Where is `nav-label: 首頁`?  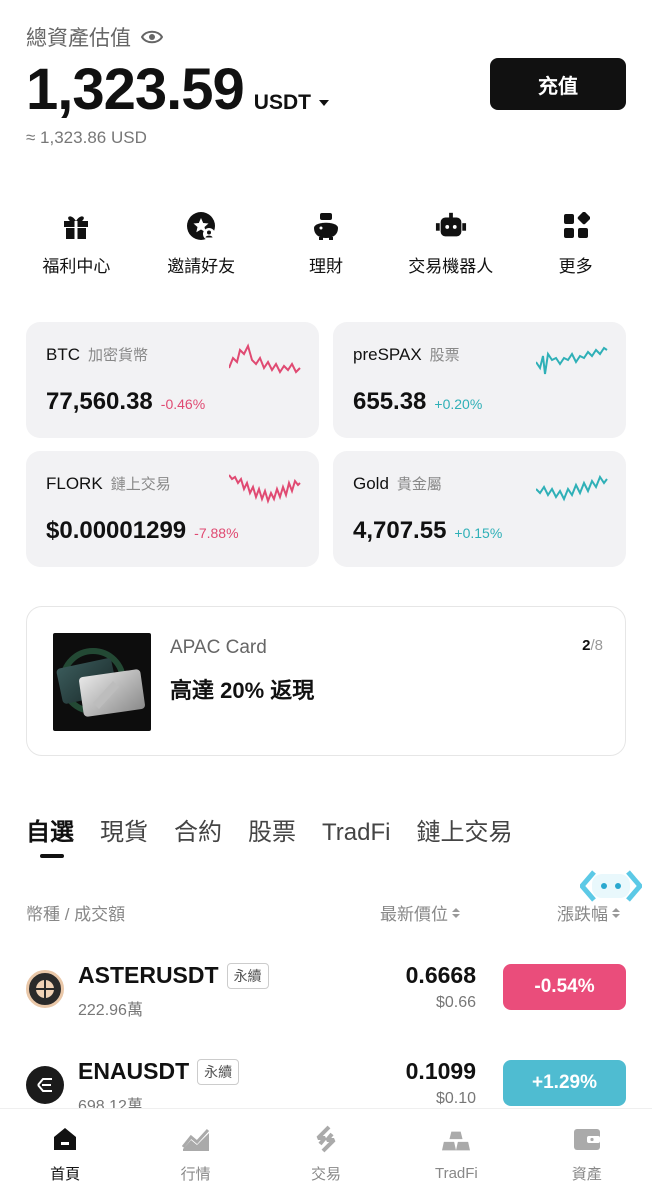 nav-label: 首頁 is located at coordinates (65, 1174).